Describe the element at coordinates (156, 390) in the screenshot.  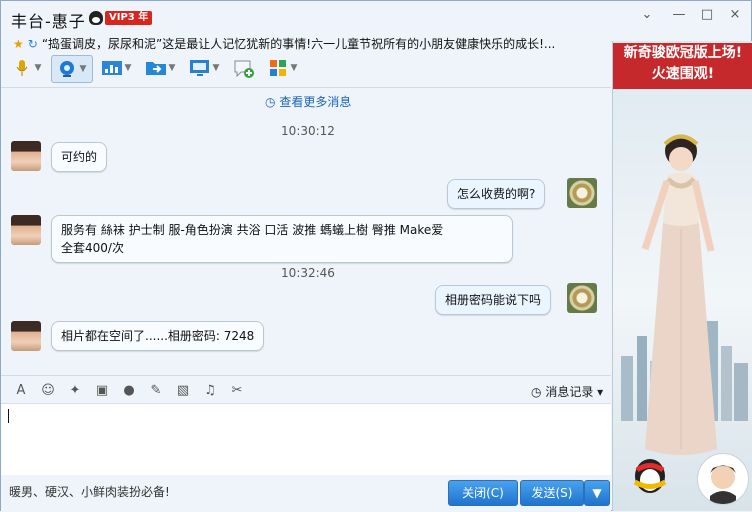
I see `edit-icon: ✎` at that location.